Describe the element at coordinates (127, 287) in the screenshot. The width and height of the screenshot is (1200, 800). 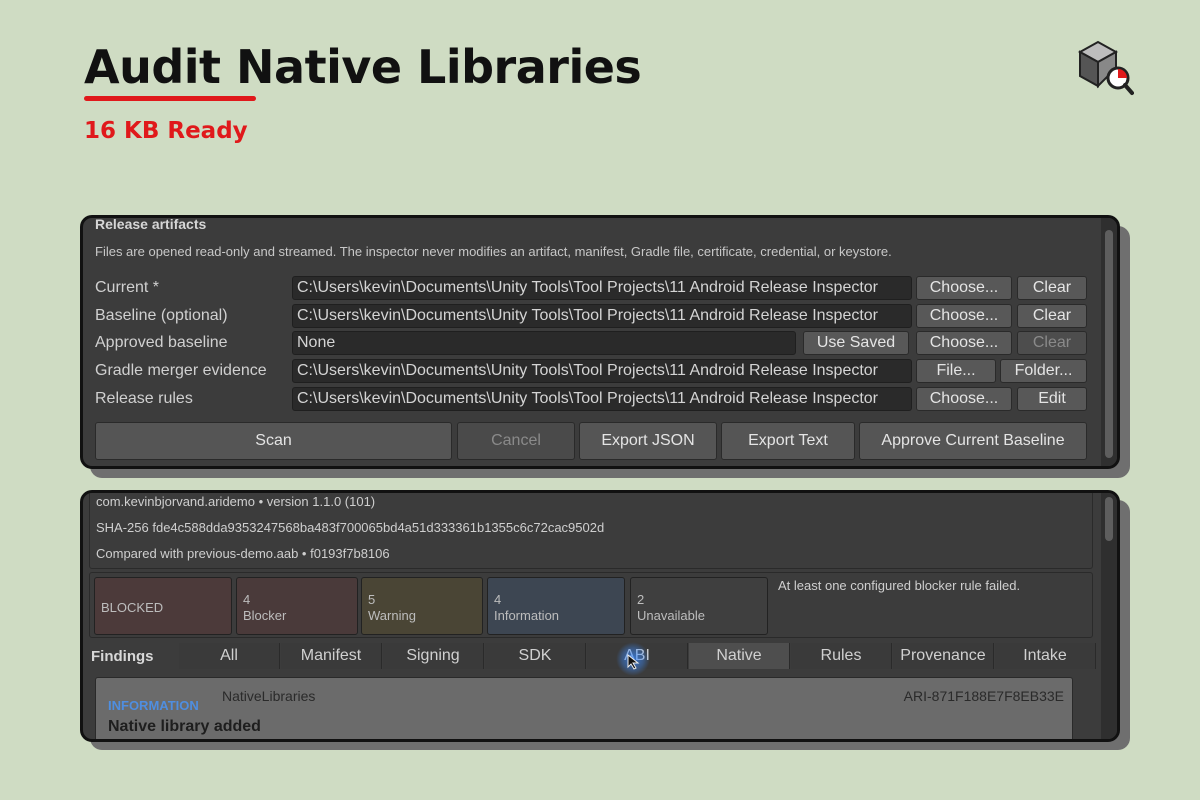
I see `current-label: Current *` at that location.